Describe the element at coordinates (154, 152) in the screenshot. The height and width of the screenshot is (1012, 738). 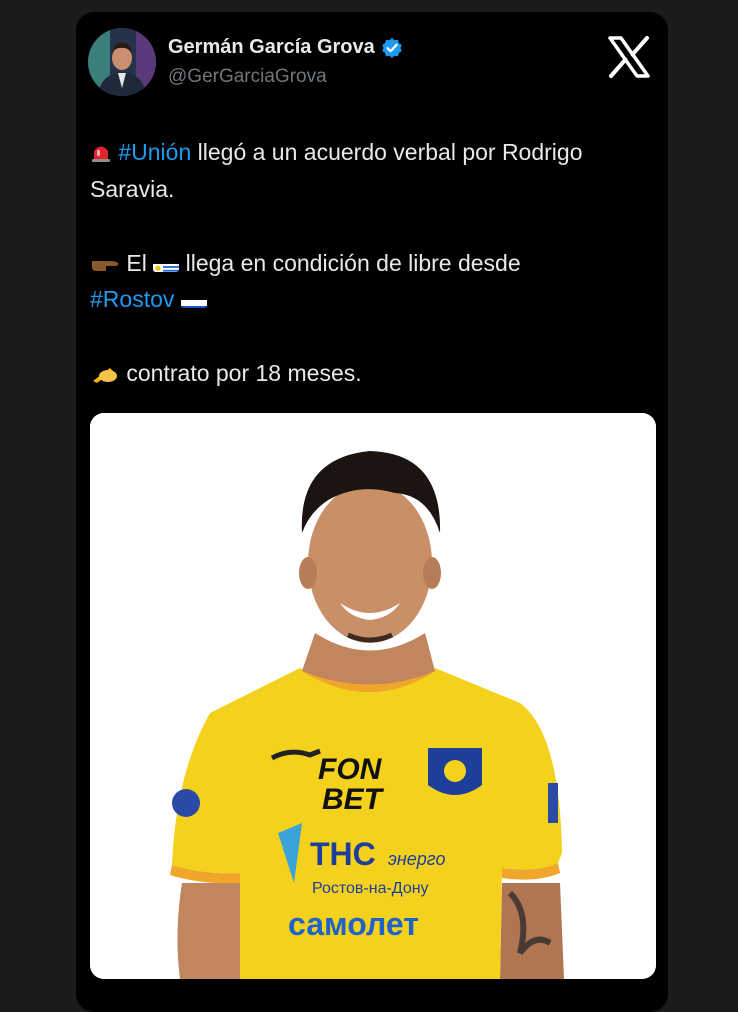
I see `hashtag-union-link: #Unión` at that location.